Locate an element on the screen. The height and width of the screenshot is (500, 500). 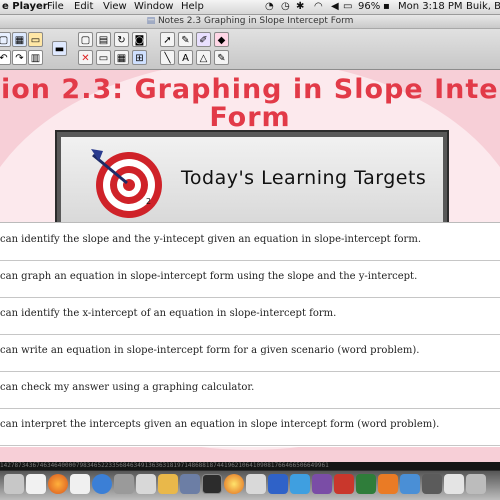
safari-icon is located at coordinates (102, 484).